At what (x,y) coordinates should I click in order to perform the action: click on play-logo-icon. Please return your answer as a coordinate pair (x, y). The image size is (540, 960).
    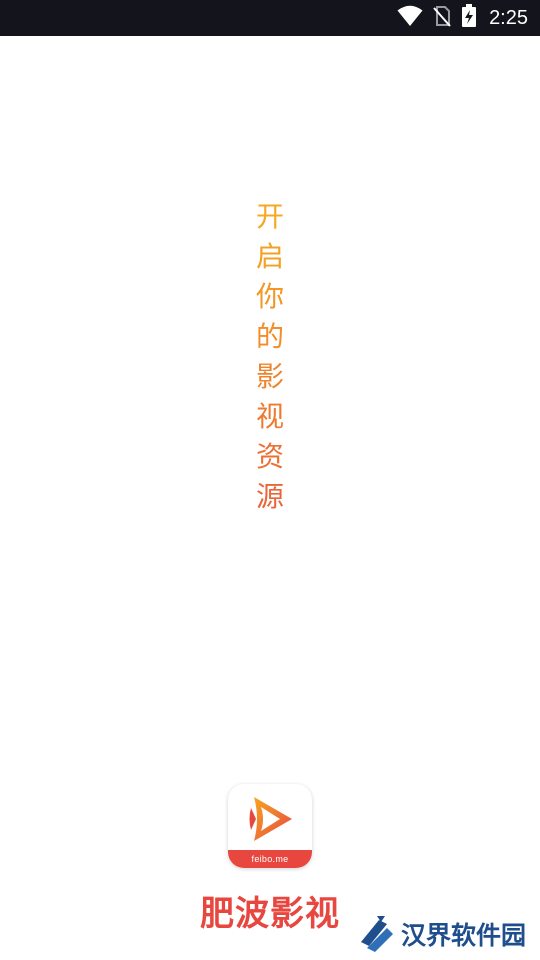
    Looking at the image, I should click on (272, 821).